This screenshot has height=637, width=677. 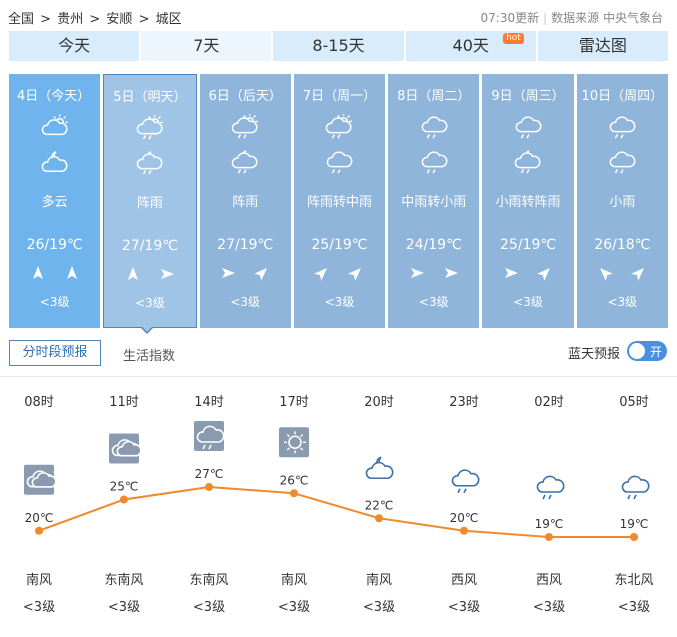 I want to click on day-card: 10日（周四） 小雨 26/18℃ <3级, so click(x=622, y=201).